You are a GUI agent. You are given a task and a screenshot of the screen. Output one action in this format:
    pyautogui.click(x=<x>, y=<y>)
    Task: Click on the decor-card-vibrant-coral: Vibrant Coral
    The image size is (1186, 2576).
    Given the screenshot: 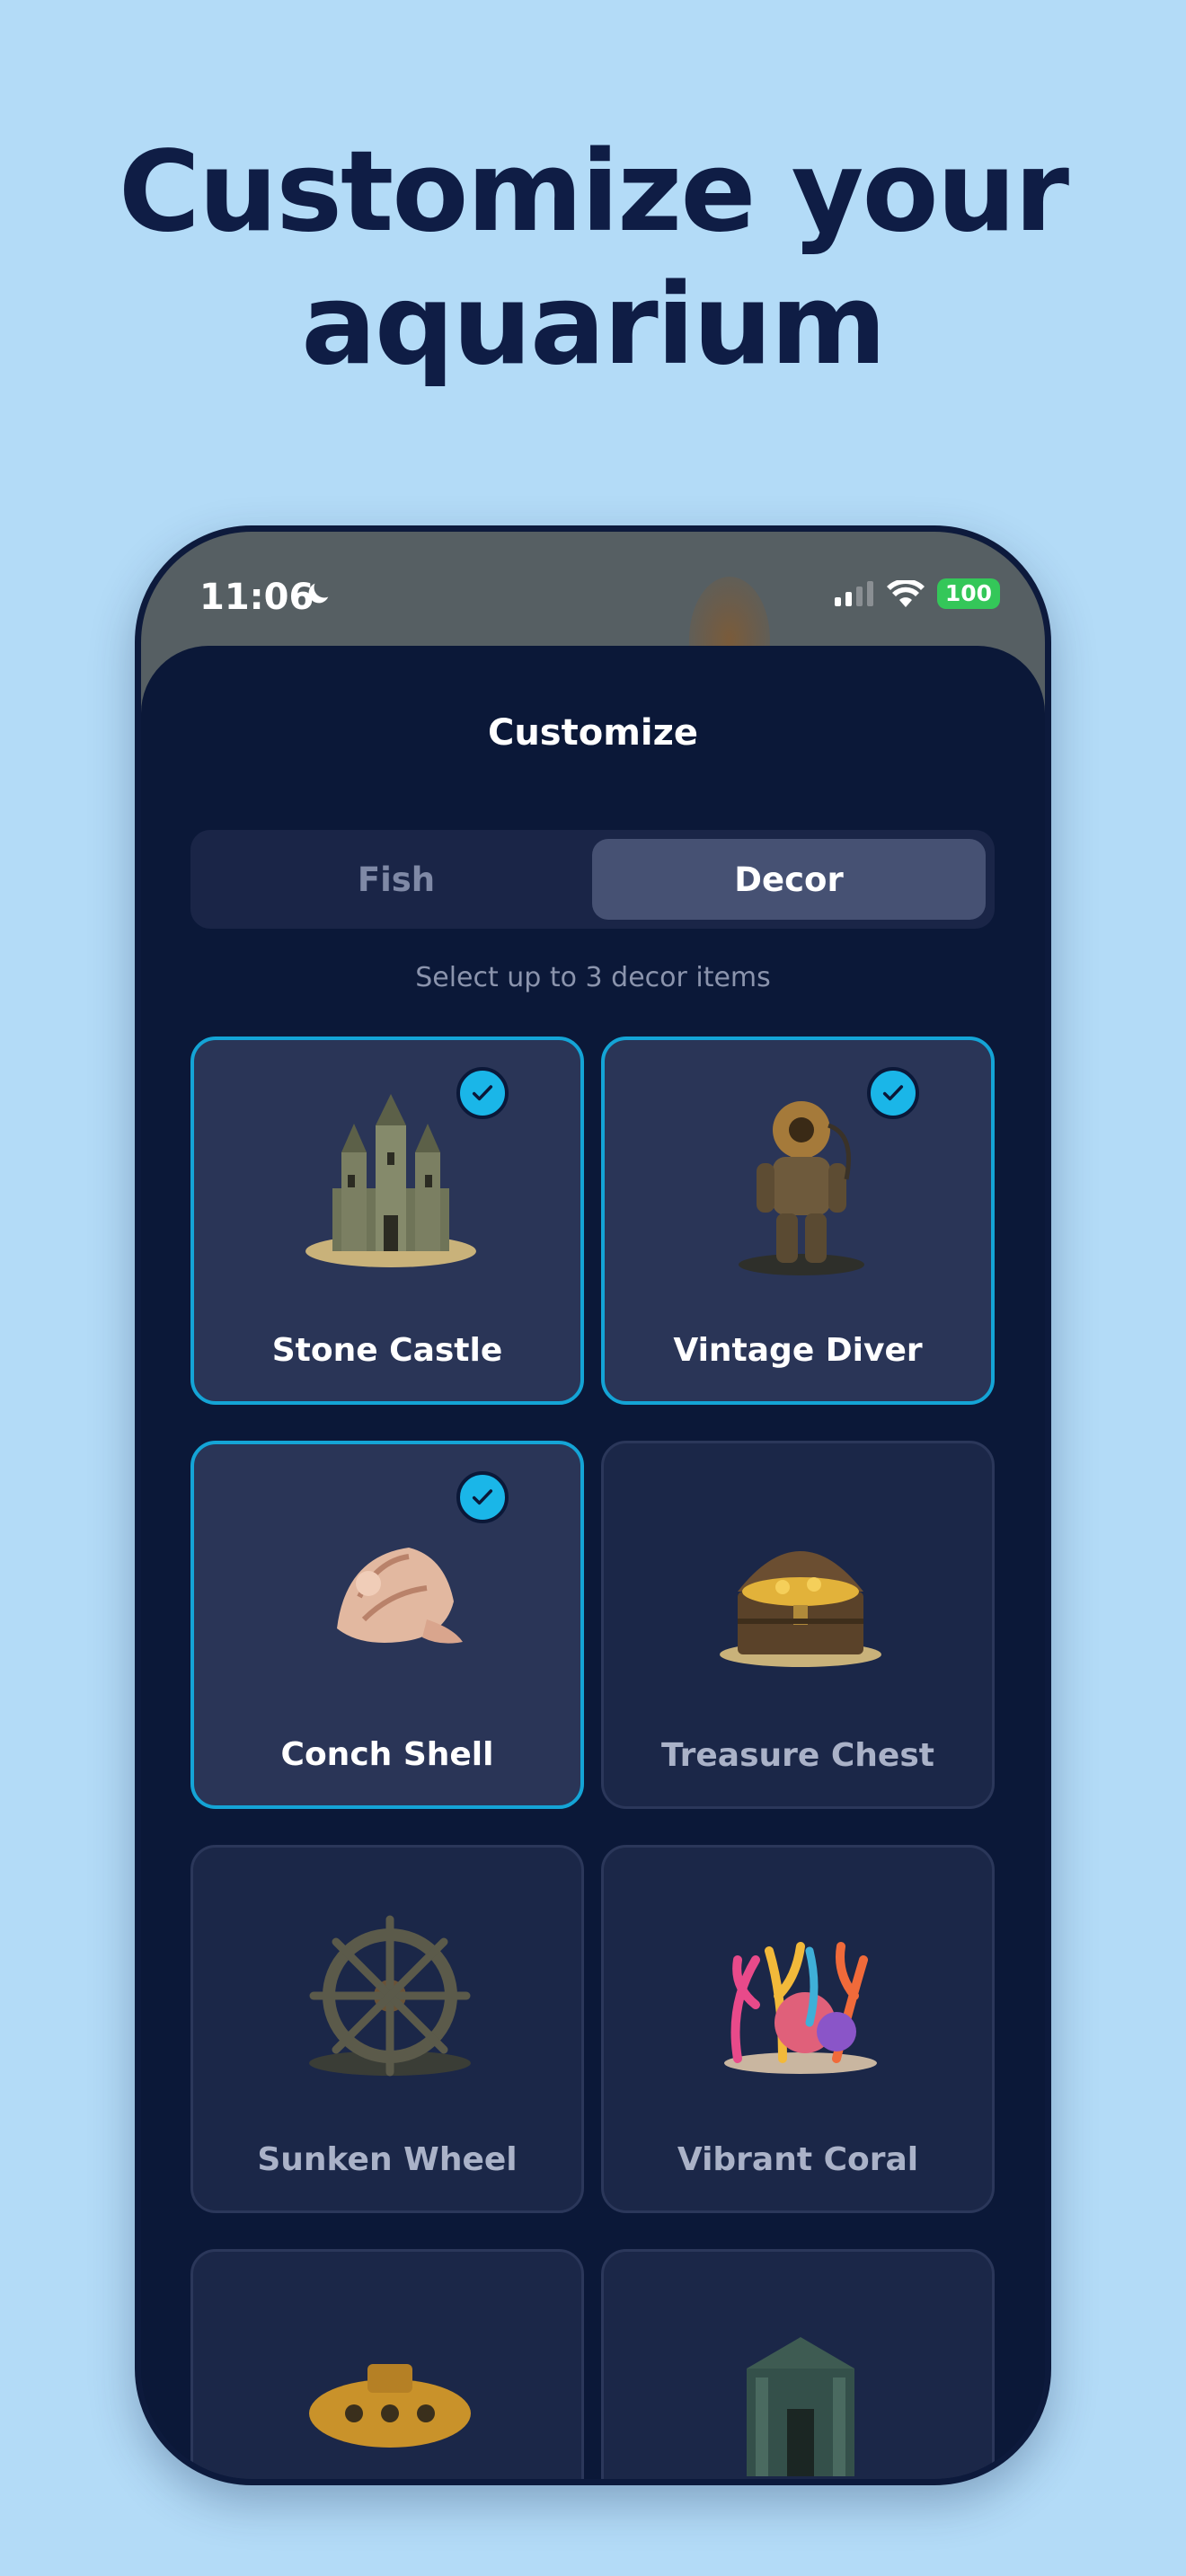 What is the action you would take?
    pyautogui.click(x=798, y=2029)
    